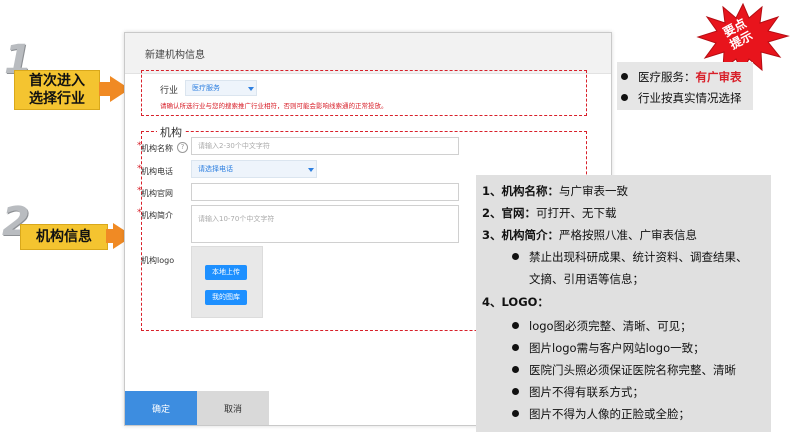  What do you see at coordinates (226, 272) in the screenshot?
I see `local-upload-button: 本地上传` at bounding box center [226, 272].